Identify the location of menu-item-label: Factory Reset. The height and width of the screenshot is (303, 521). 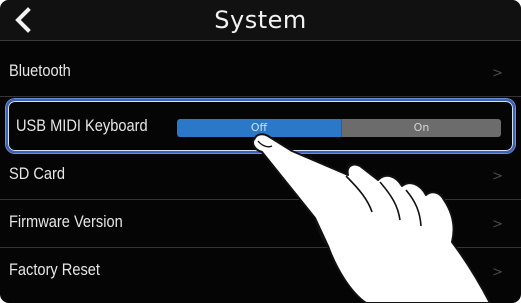
(54, 269).